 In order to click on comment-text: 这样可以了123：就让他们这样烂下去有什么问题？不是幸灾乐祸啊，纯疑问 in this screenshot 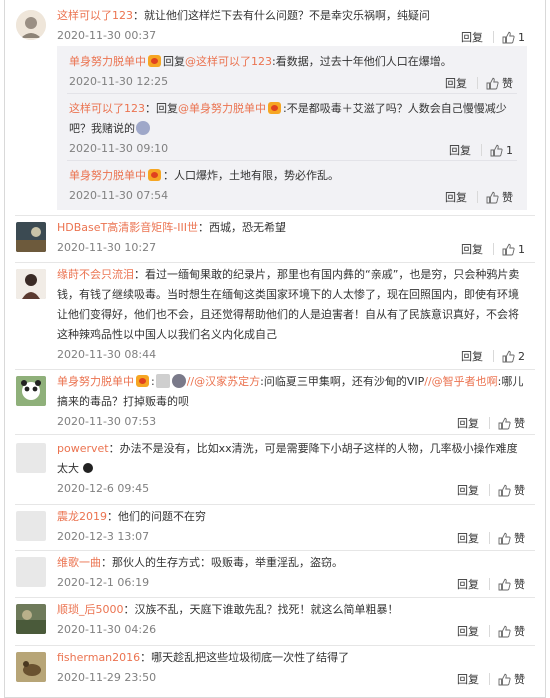, I will do `click(292, 16)`.